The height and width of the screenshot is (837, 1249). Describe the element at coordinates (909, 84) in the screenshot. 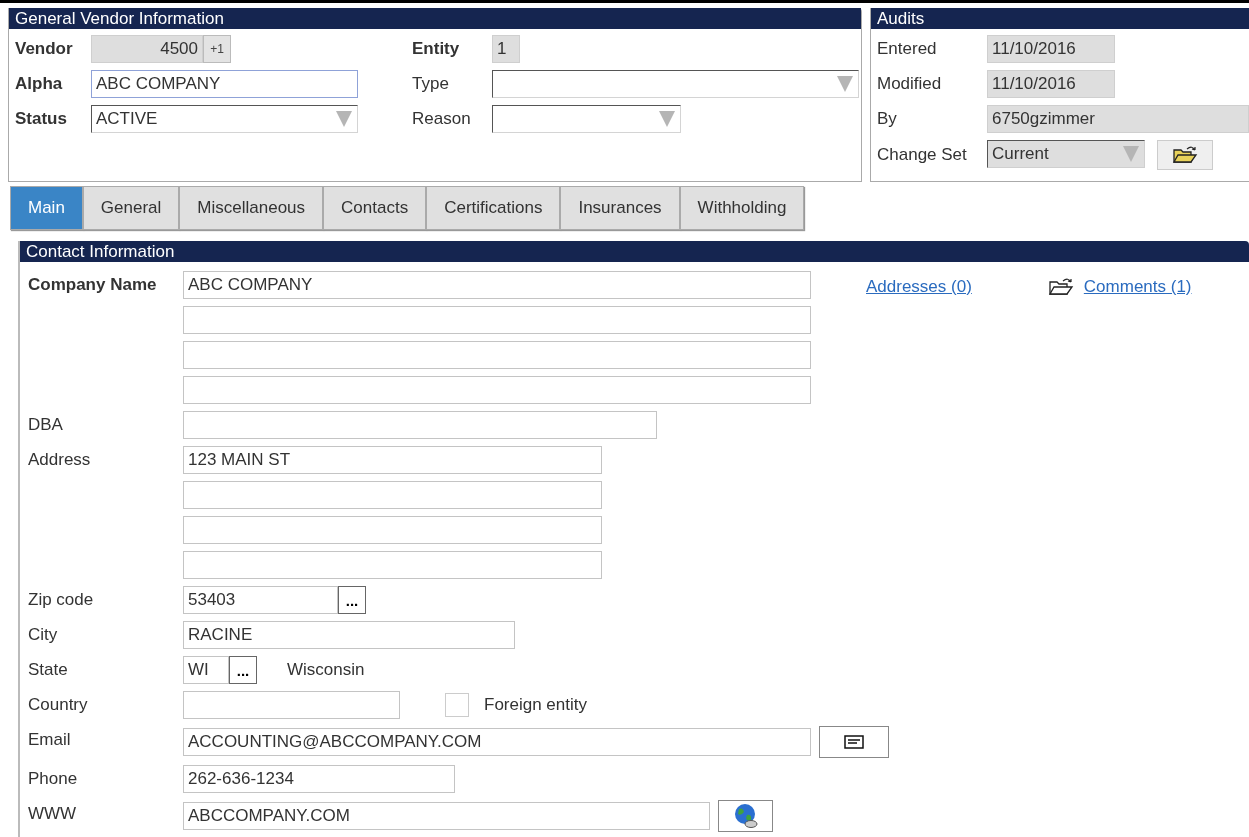

I see `field-label: Modified` at that location.